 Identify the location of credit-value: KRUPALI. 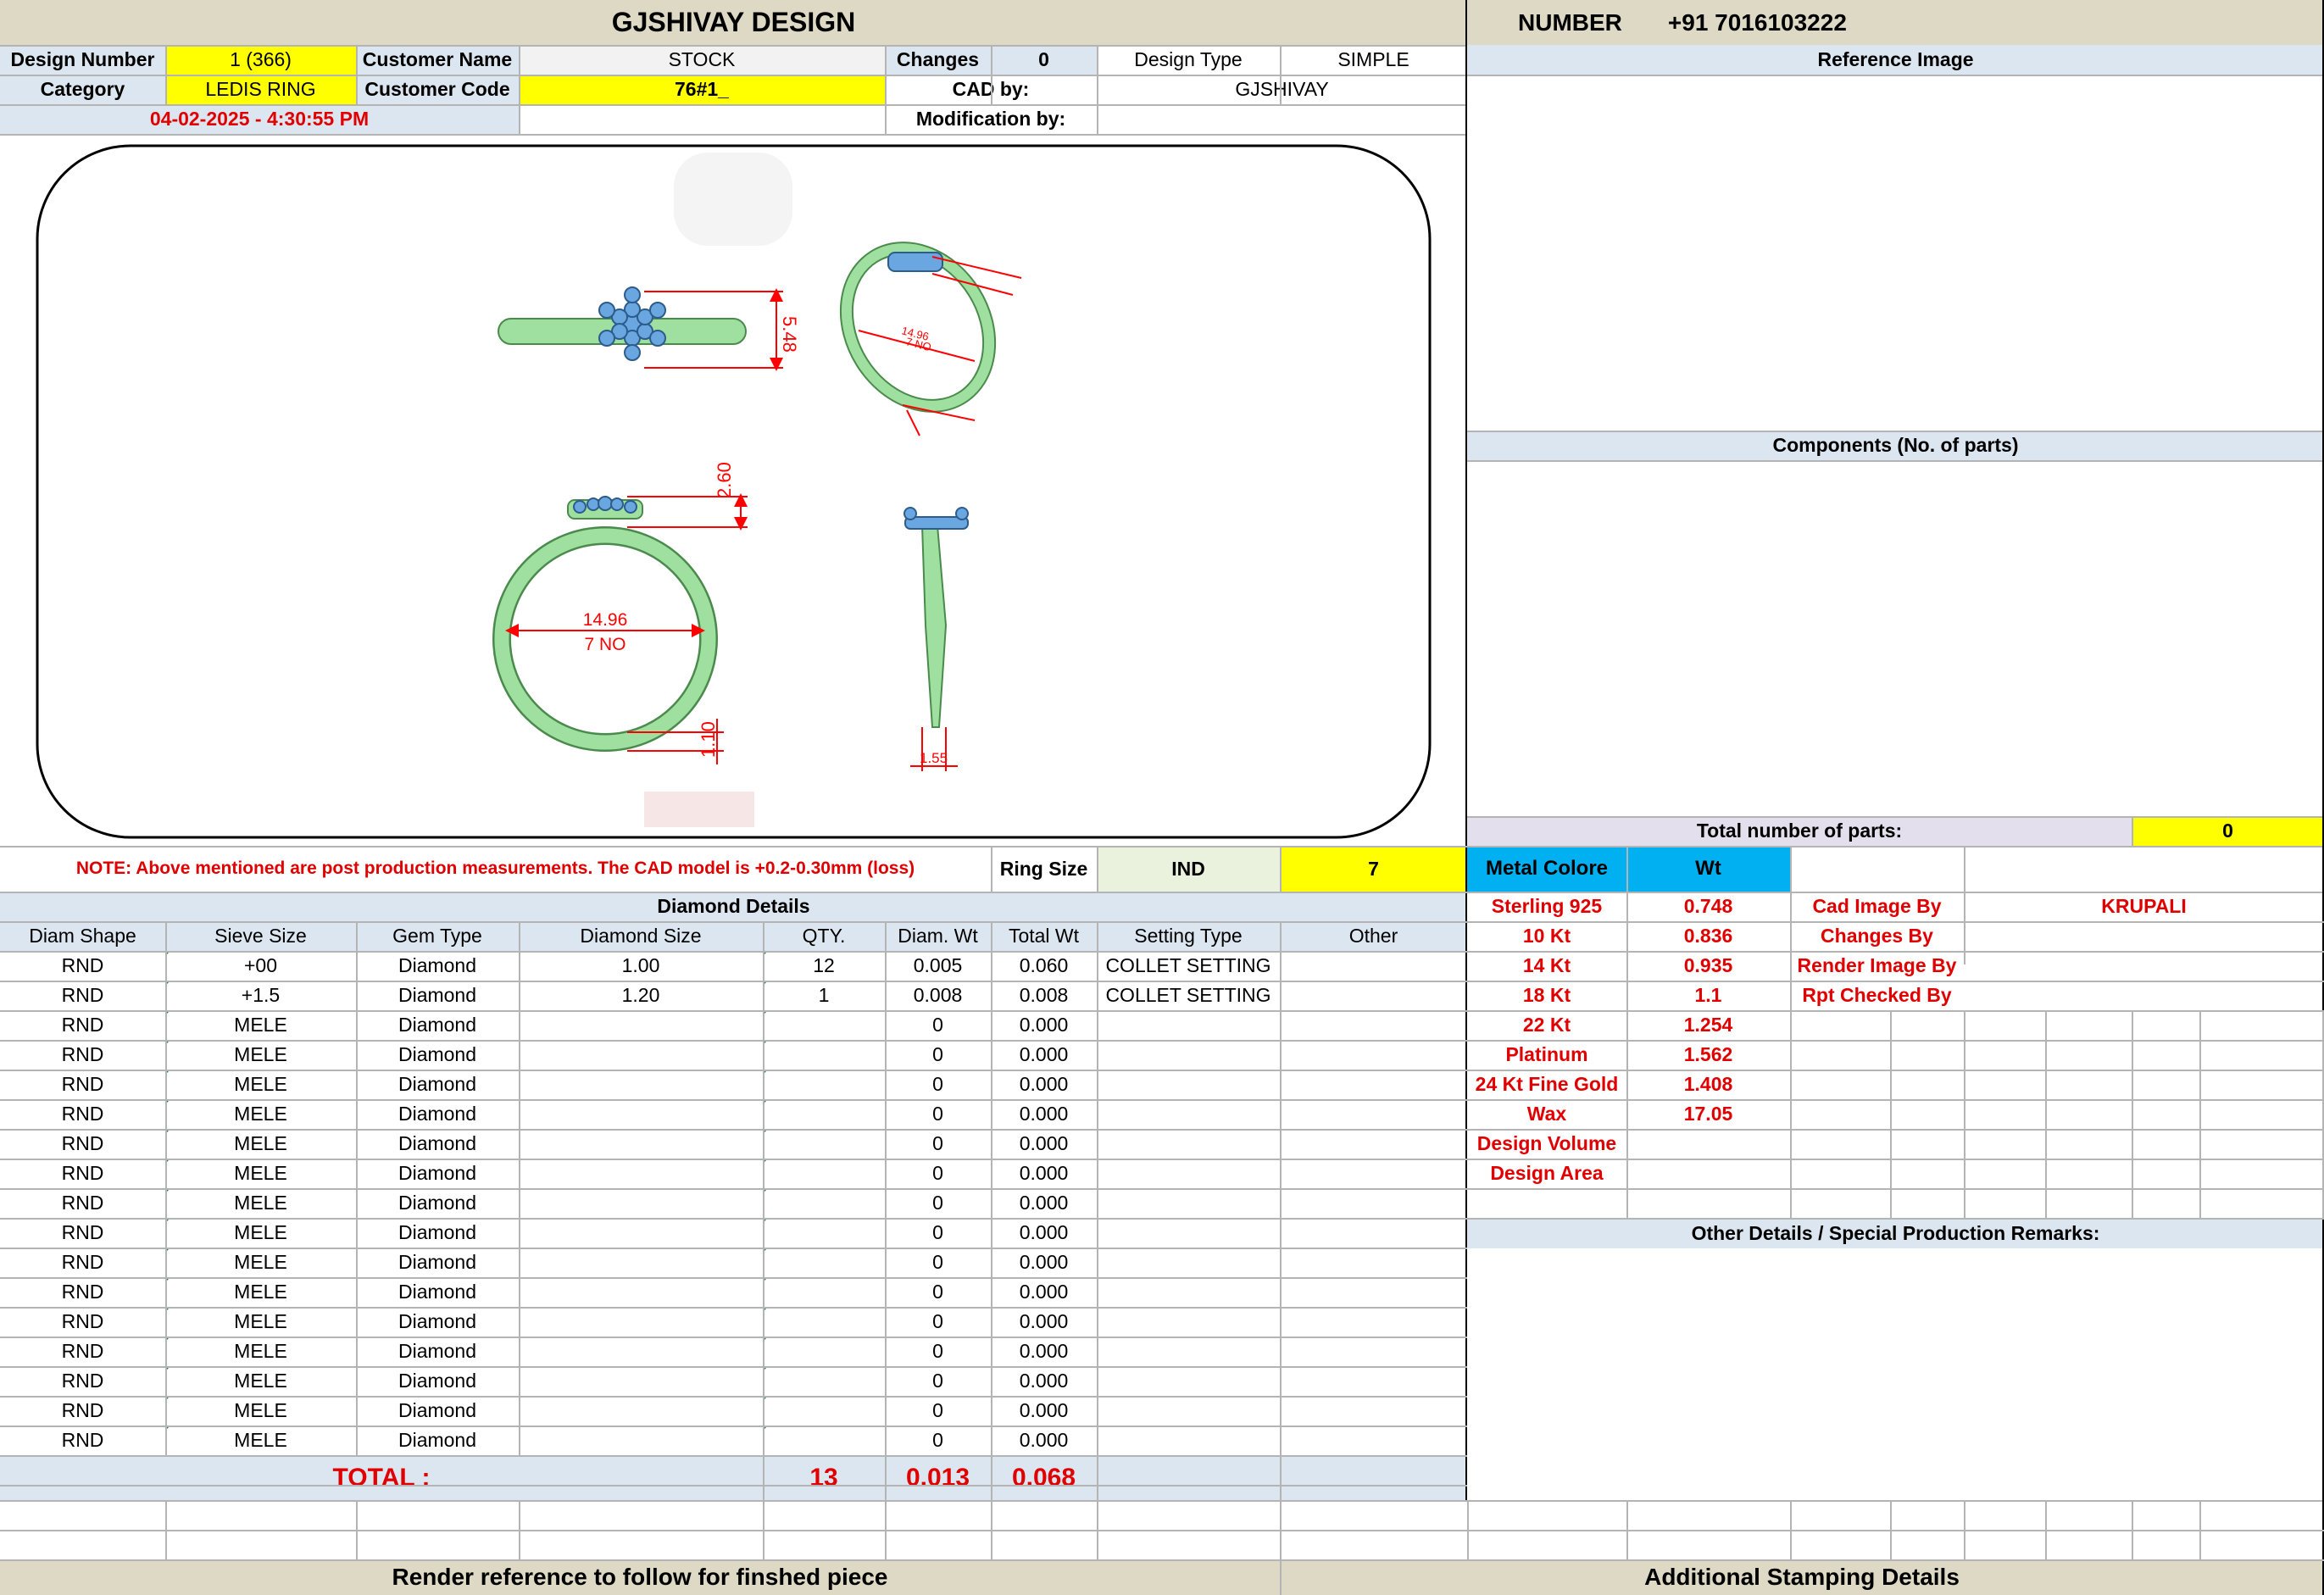
(2144, 906).